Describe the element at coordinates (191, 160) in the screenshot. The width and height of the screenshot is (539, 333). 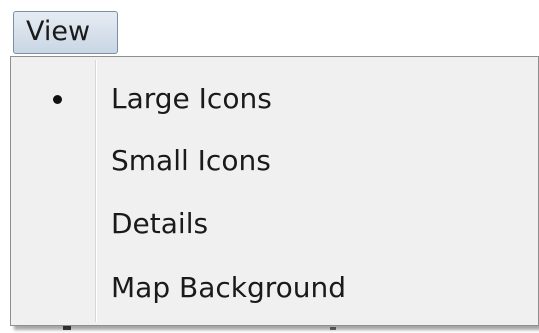
I see `menu-item-label: Small Icons` at that location.